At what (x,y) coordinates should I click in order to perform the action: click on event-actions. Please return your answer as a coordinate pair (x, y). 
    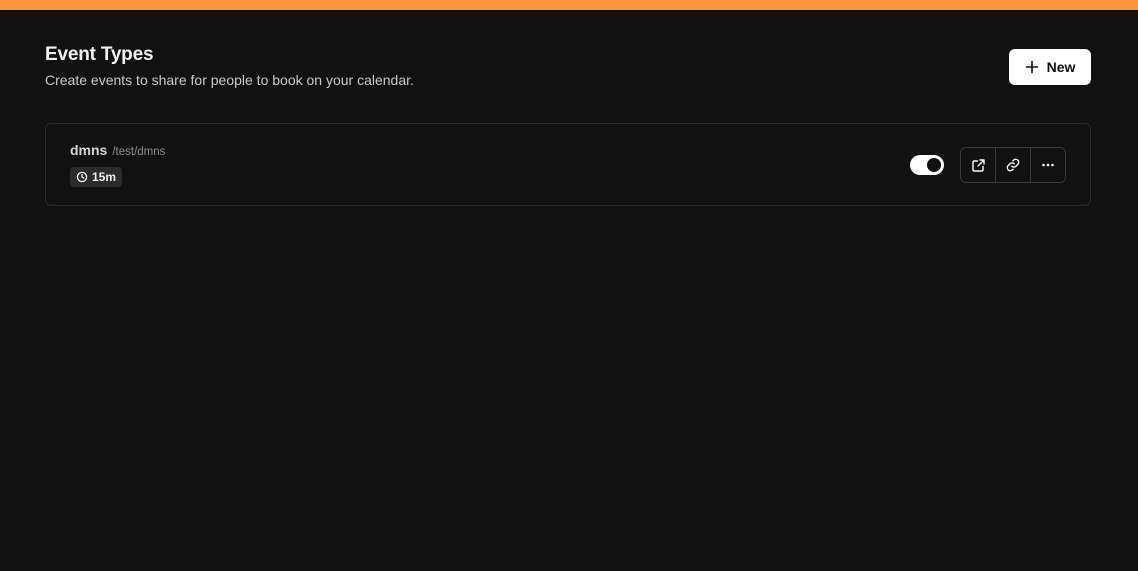
    Looking at the image, I should click on (1013, 165).